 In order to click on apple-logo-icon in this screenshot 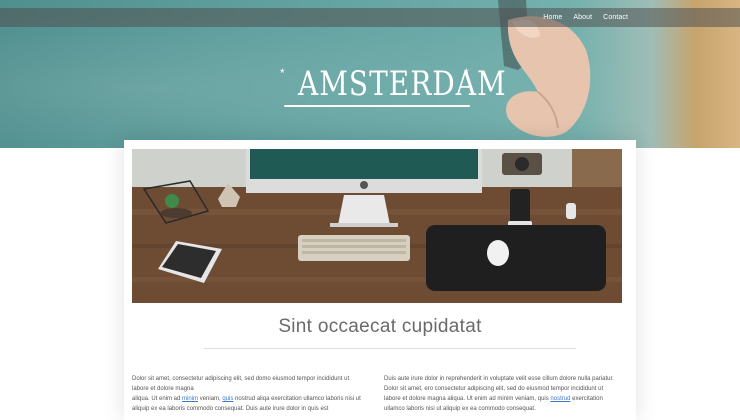, I will do `click(364, 185)`.